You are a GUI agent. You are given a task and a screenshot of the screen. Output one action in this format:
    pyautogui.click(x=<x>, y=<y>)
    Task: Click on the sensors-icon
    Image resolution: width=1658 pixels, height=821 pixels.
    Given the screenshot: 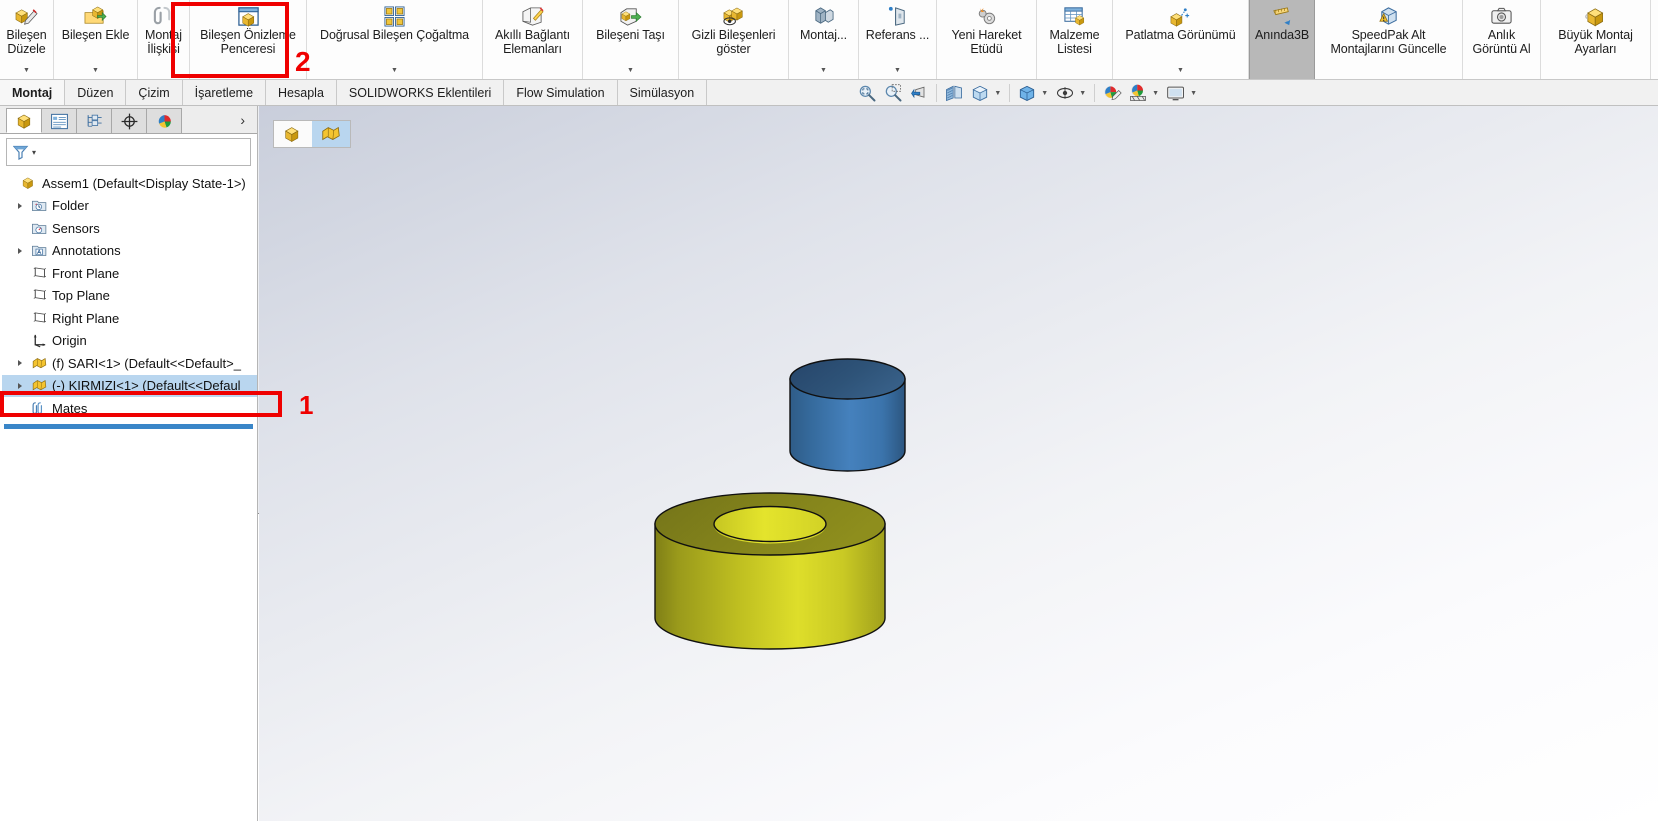 What is the action you would take?
    pyautogui.click(x=38, y=228)
    